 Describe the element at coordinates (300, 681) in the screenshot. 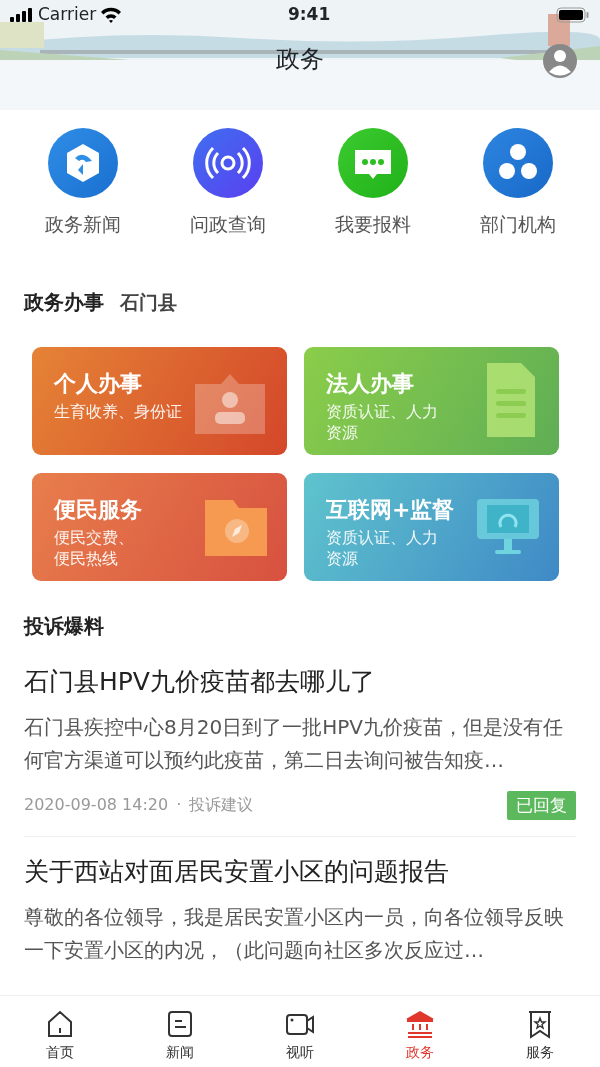

I see `article-title: 石门县HPV九价疫苗都去哪儿了` at that location.